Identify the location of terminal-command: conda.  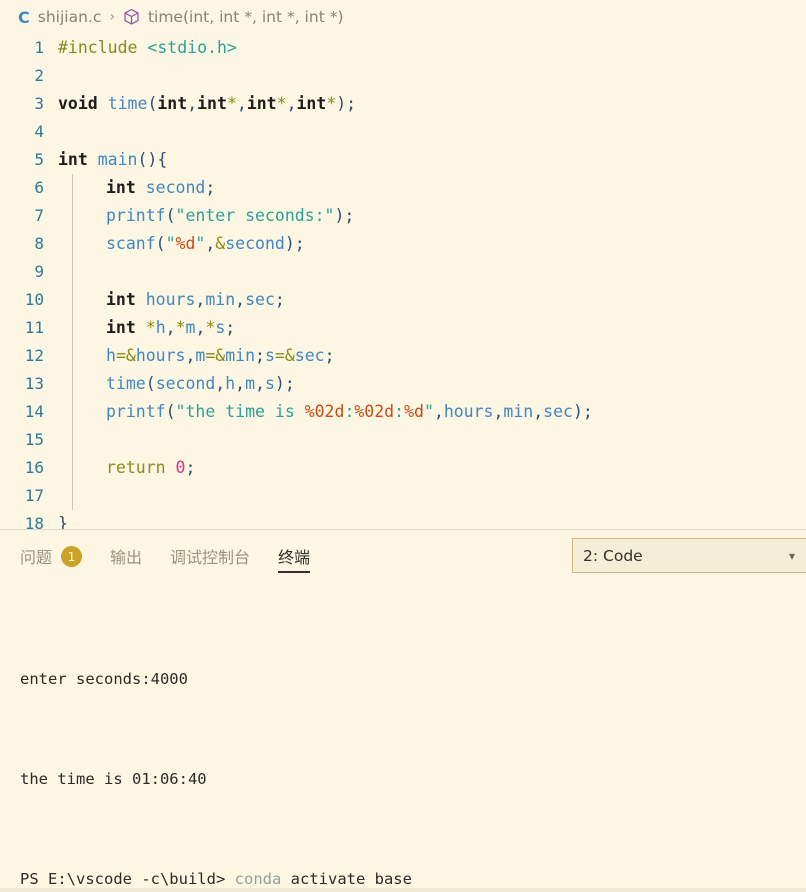
(262, 879).